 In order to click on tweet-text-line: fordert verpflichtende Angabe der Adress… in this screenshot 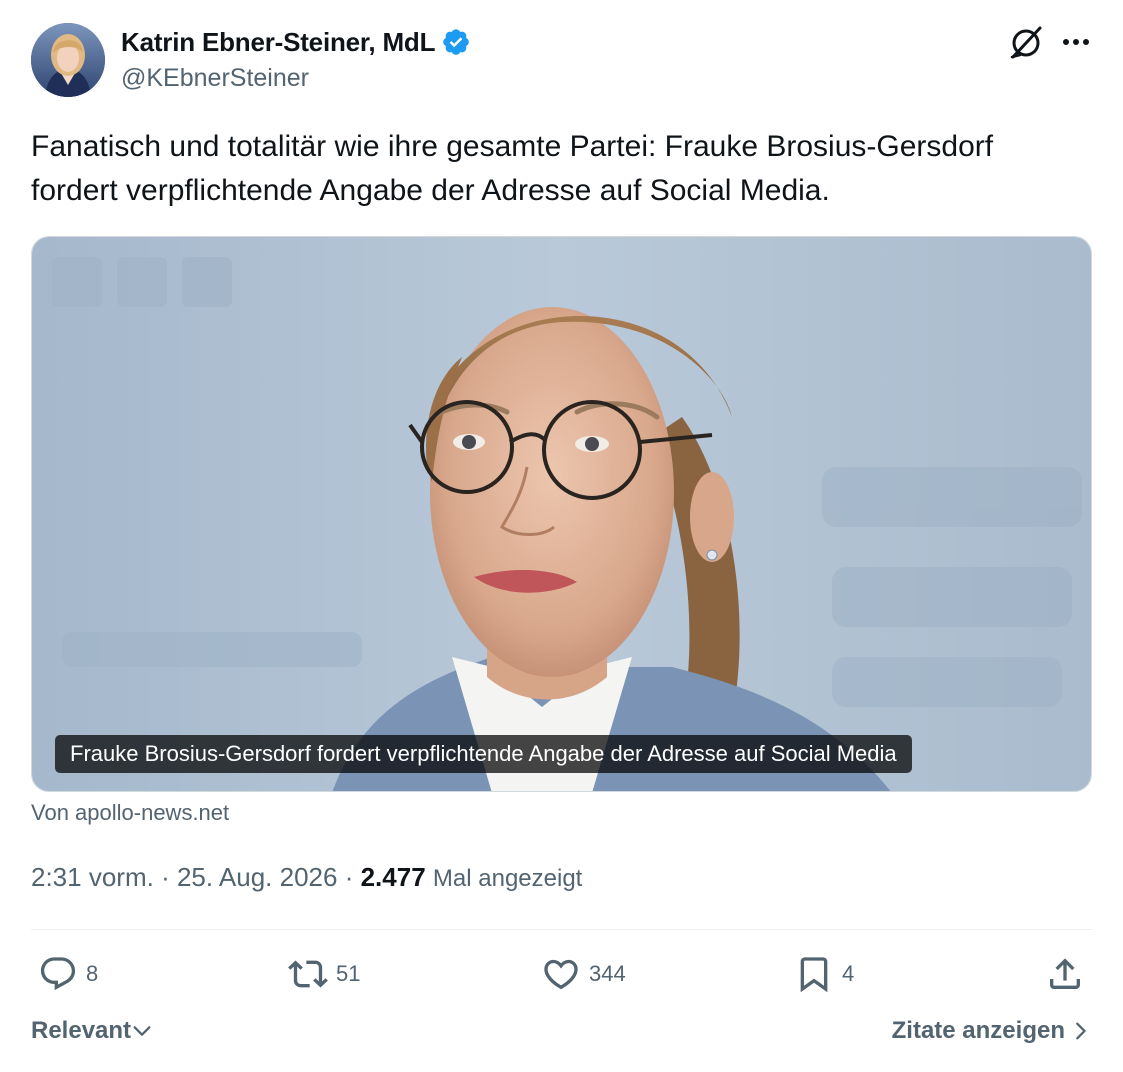, I will do `click(430, 190)`.